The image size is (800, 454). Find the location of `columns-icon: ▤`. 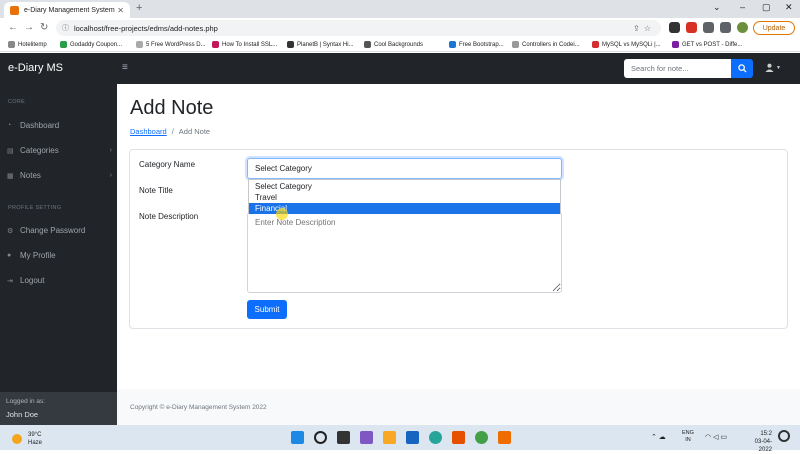

columns-icon: ▤ is located at coordinates (10, 151).